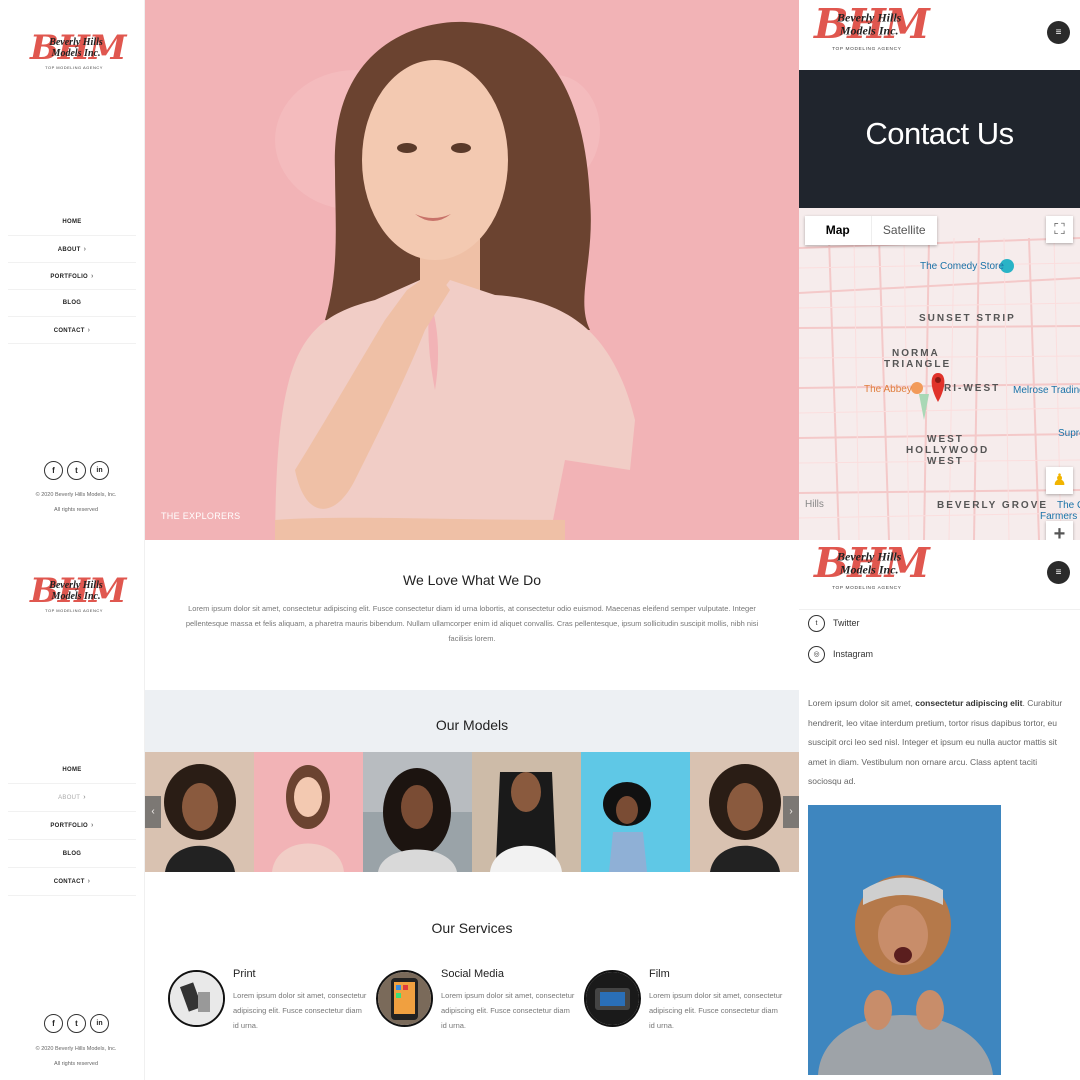 This screenshot has height=1080, width=1080. What do you see at coordinates (905, 230) in the screenshot?
I see `tab-satellite: Satellite` at bounding box center [905, 230].